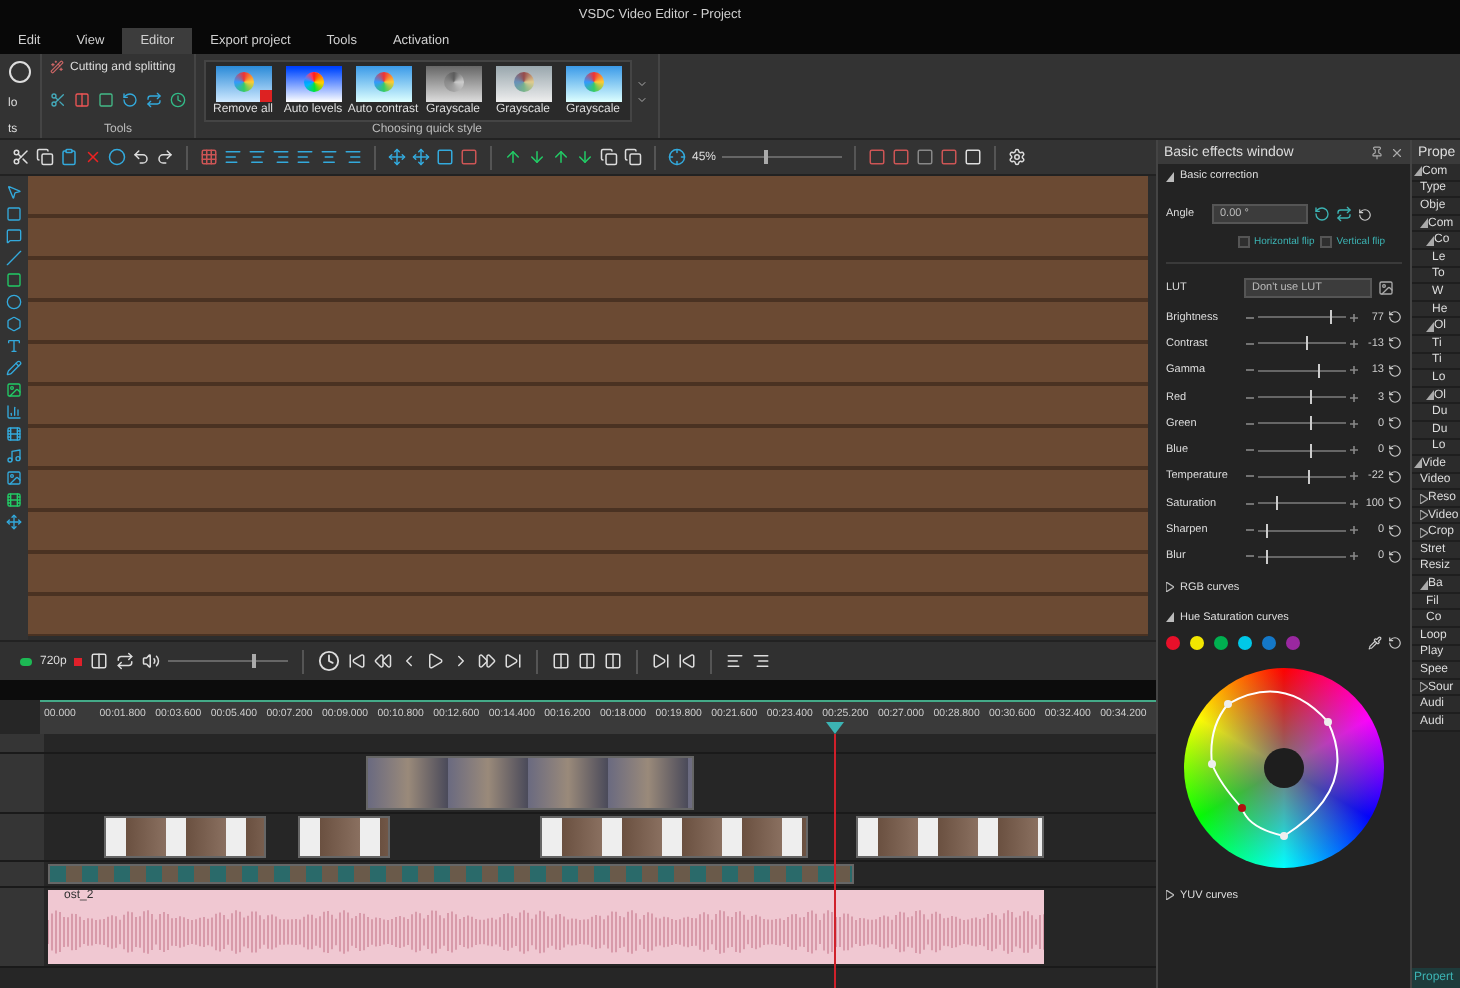  I want to click on align-center-icon, so click(257, 157).